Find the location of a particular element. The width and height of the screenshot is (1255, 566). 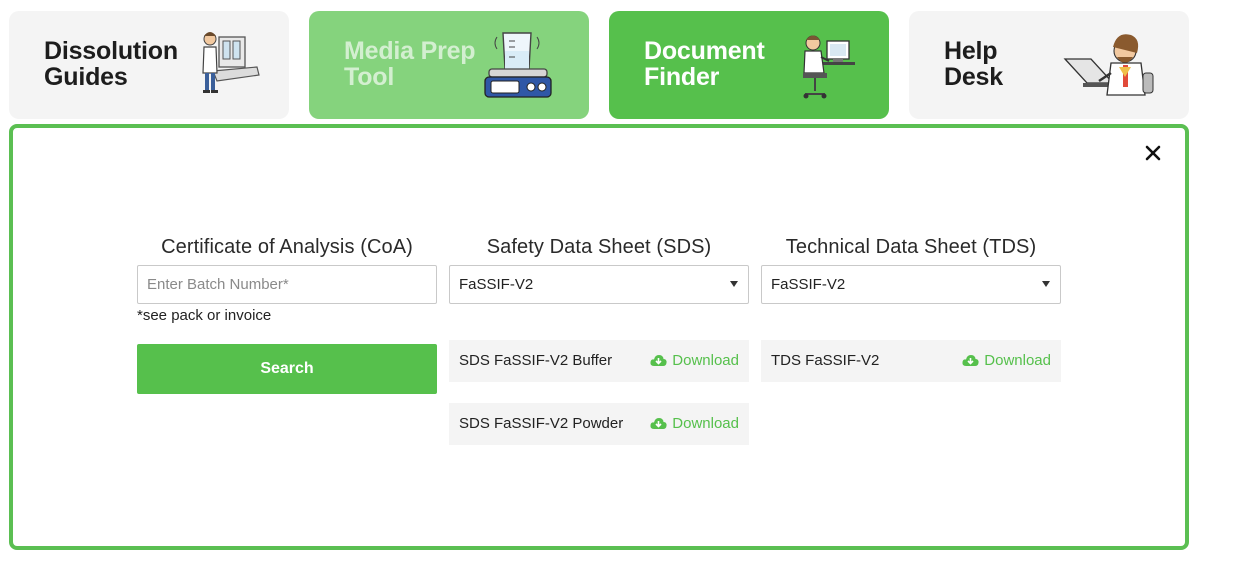

sds-selected-value: FaSSIF-V2 is located at coordinates (496, 284).